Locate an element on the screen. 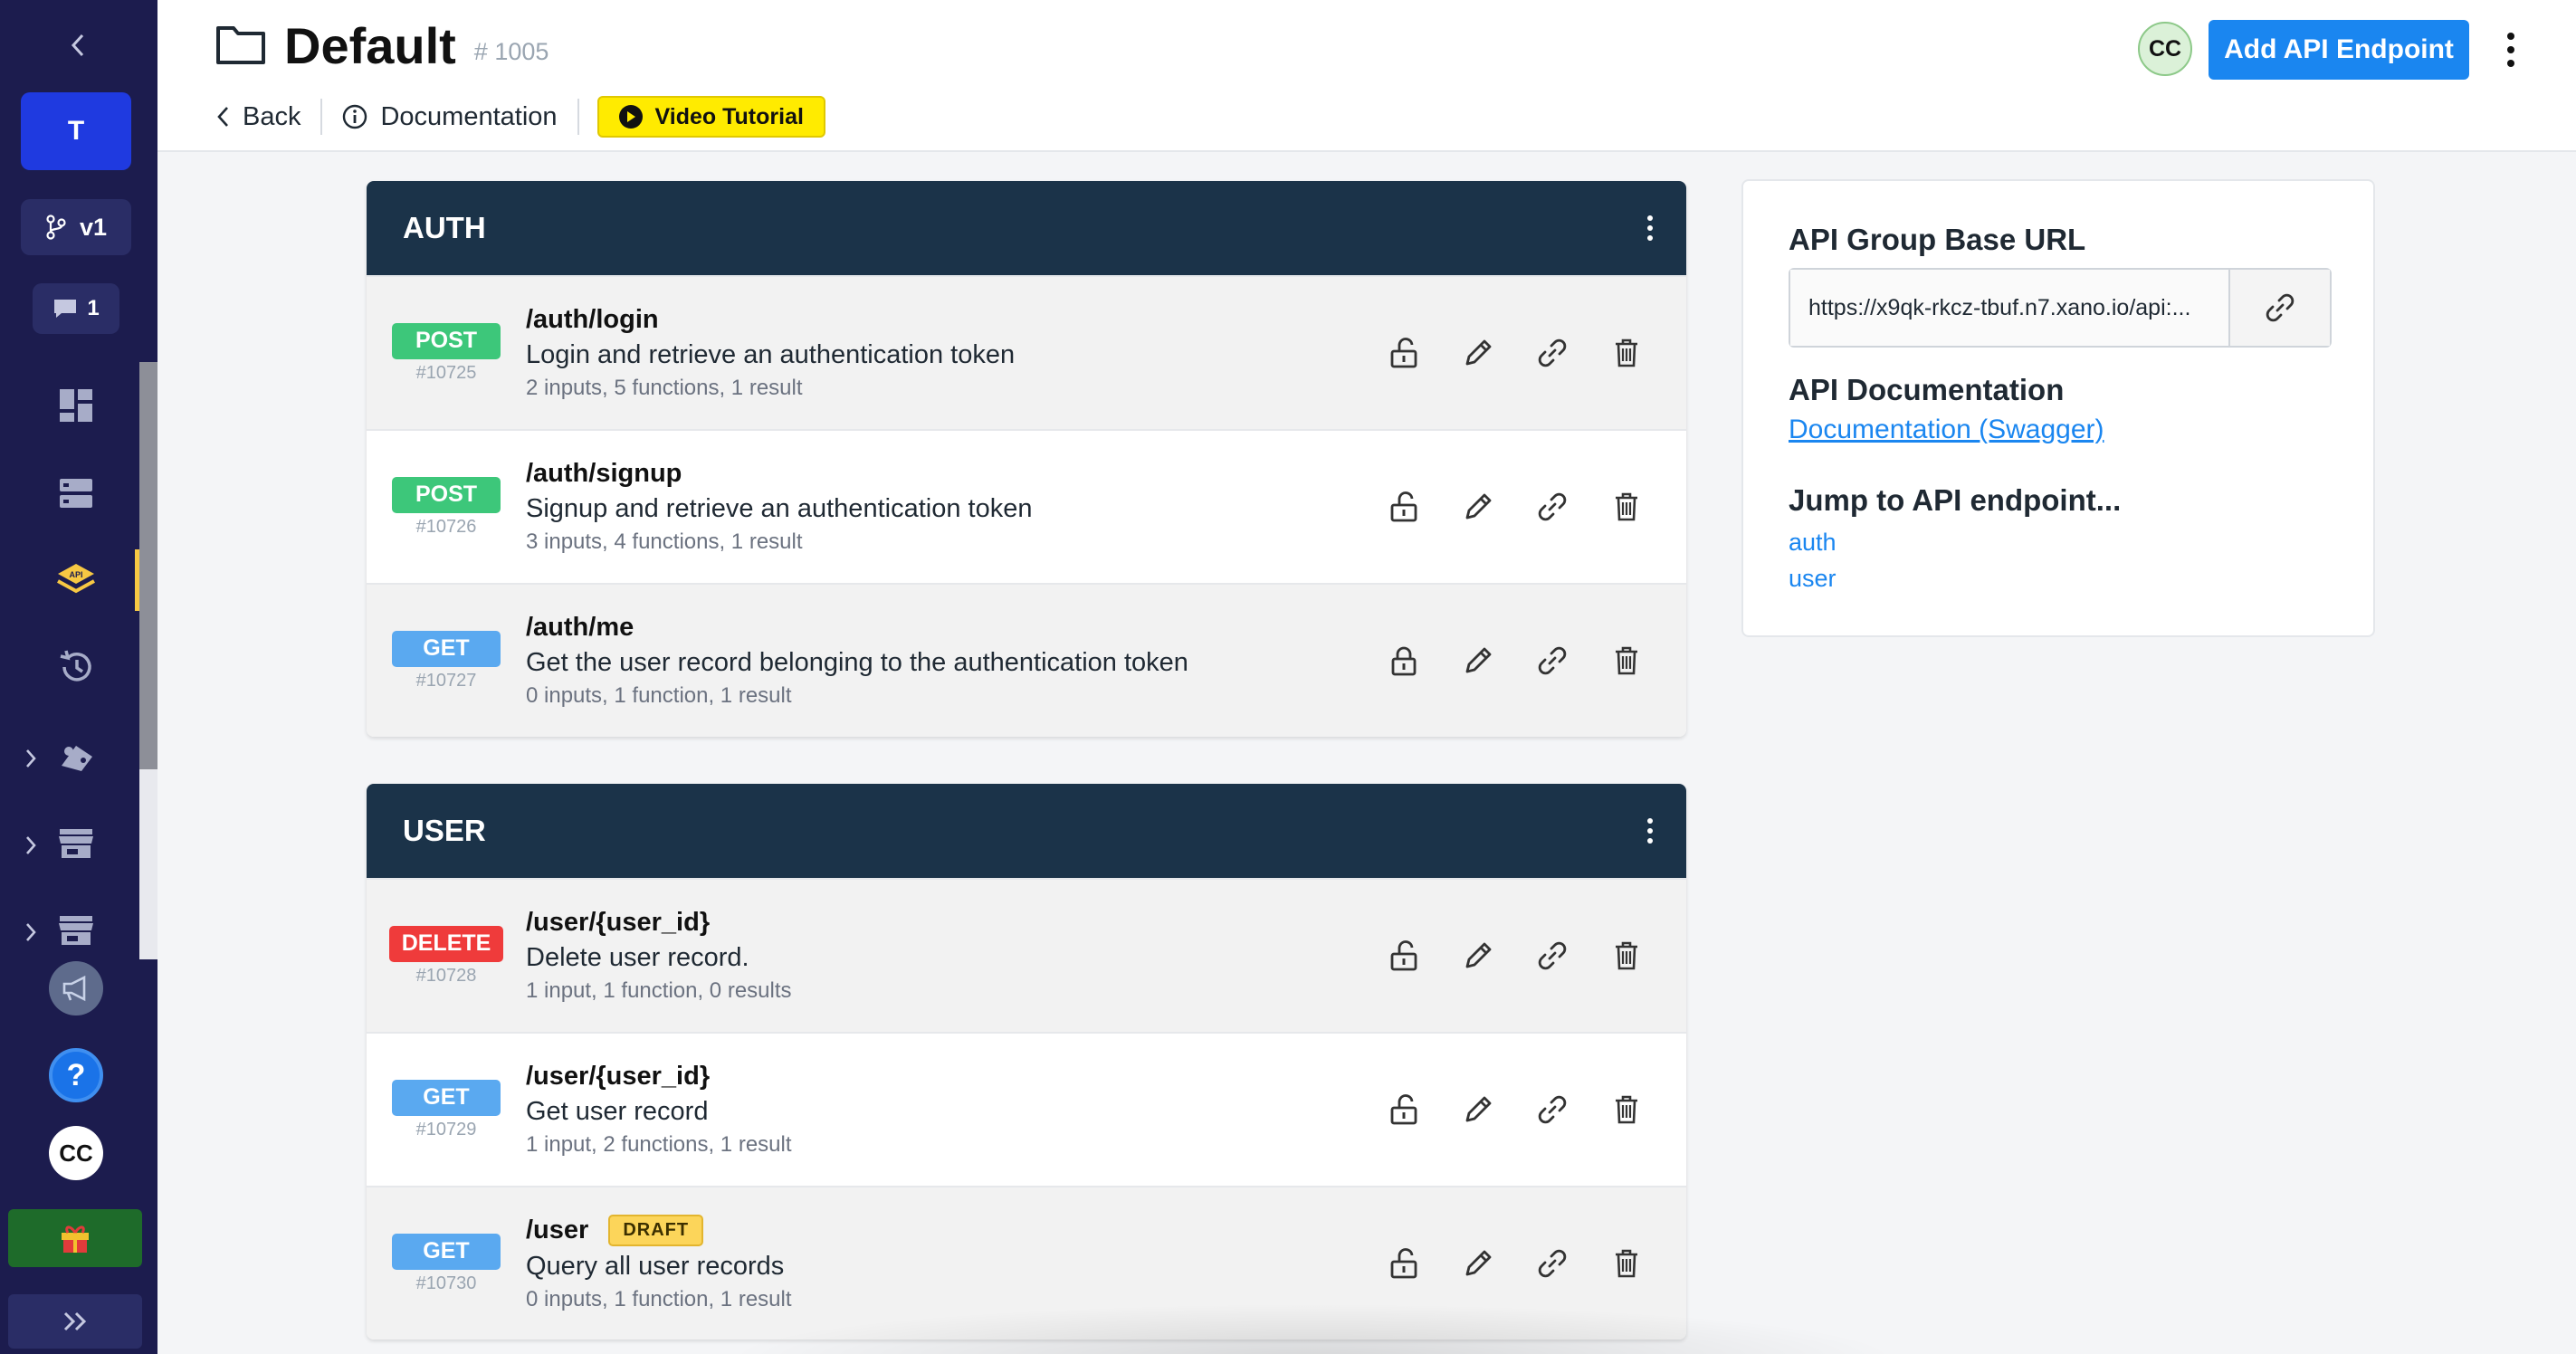 The image size is (2576, 1354). help-button: ? is located at coordinates (76, 1075).